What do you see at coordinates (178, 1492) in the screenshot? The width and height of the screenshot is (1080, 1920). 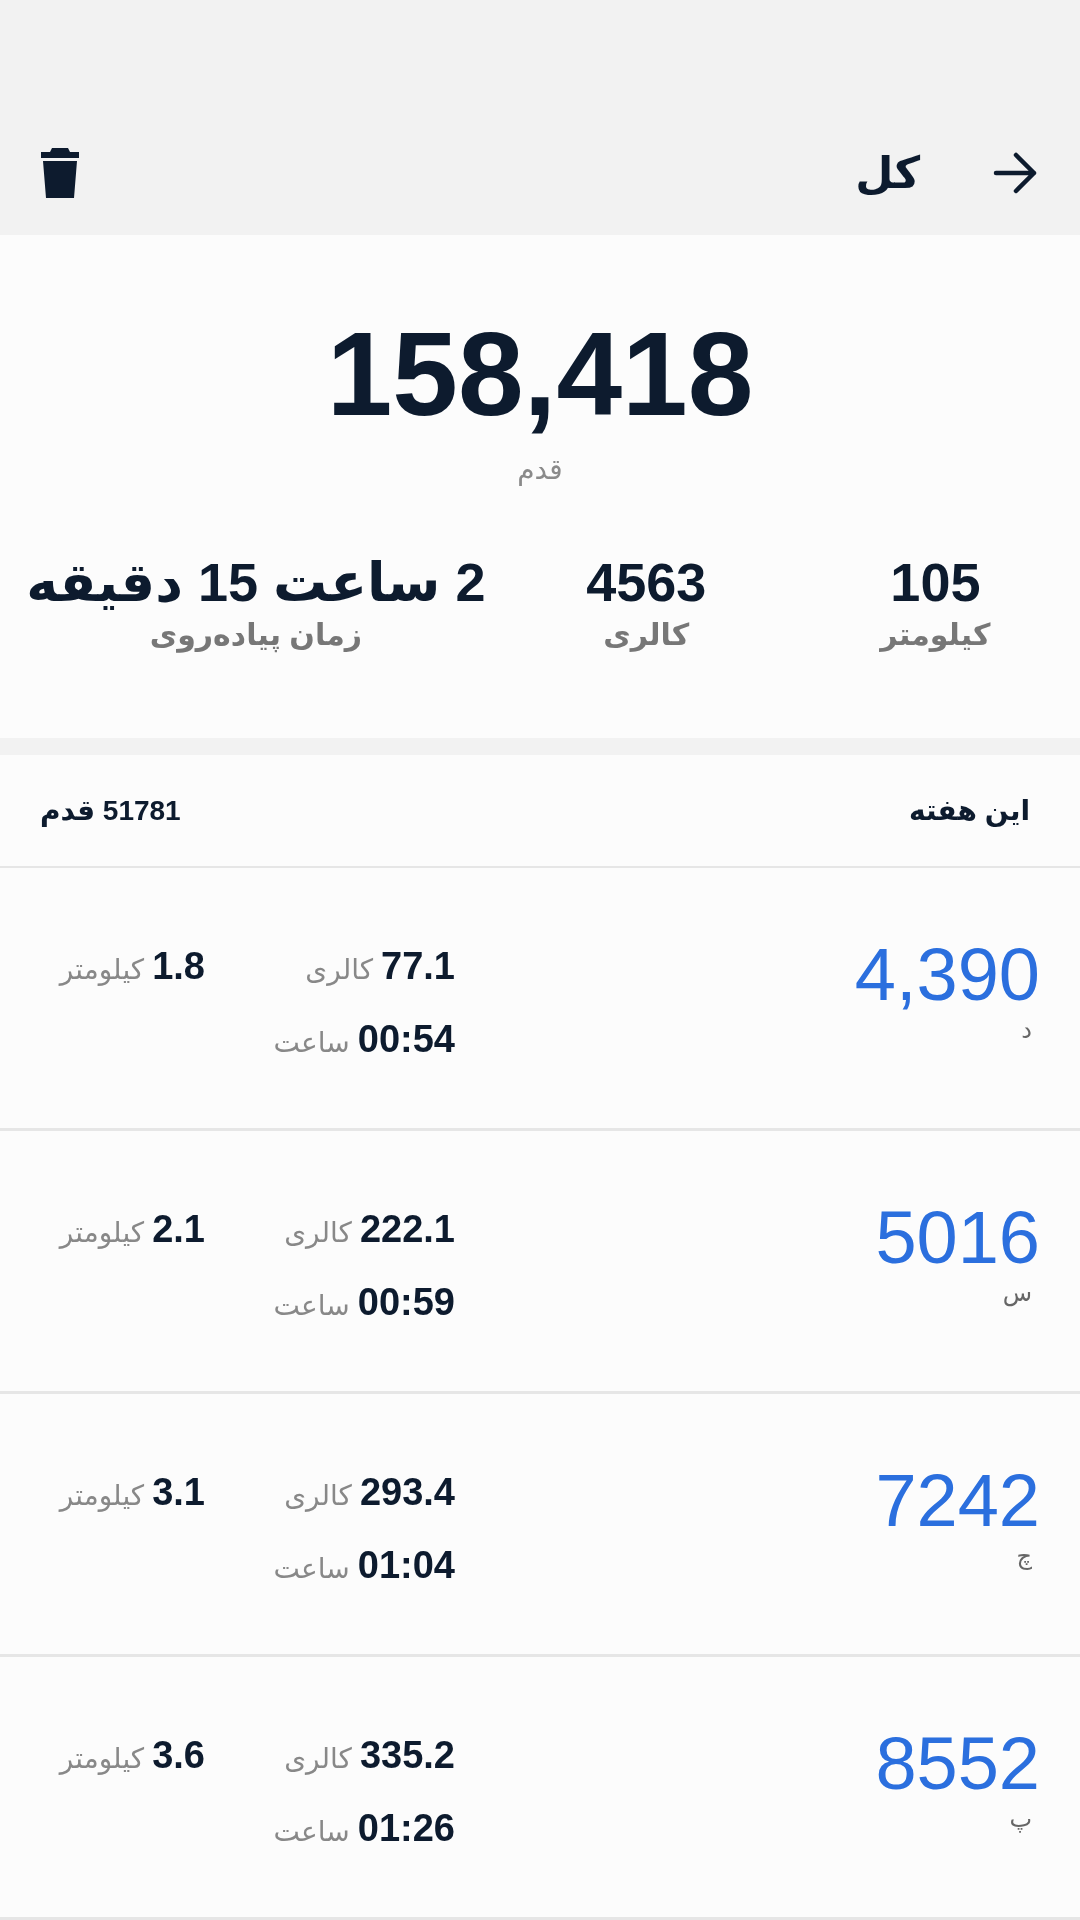 I see `distance-value: 3.1` at bounding box center [178, 1492].